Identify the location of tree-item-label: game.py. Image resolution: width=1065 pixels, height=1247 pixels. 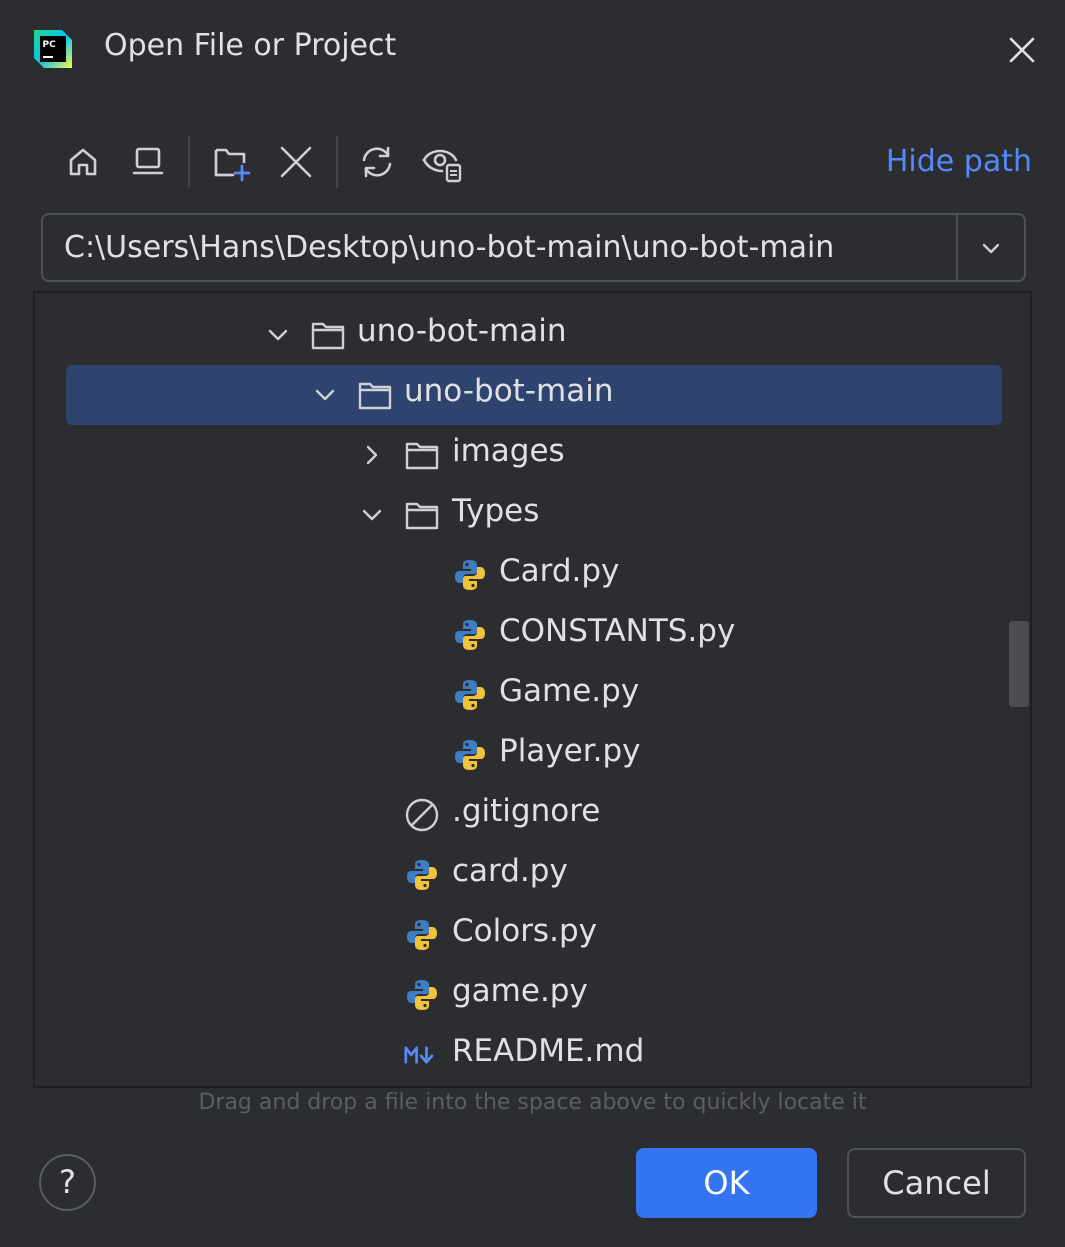
(520, 991).